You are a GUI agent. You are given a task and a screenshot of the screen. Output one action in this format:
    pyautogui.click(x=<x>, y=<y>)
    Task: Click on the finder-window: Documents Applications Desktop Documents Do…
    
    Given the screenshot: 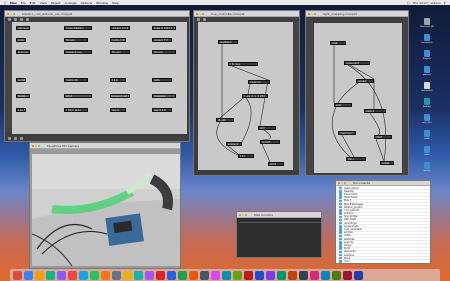 What is the action you would take?
    pyautogui.click(x=383, y=222)
    